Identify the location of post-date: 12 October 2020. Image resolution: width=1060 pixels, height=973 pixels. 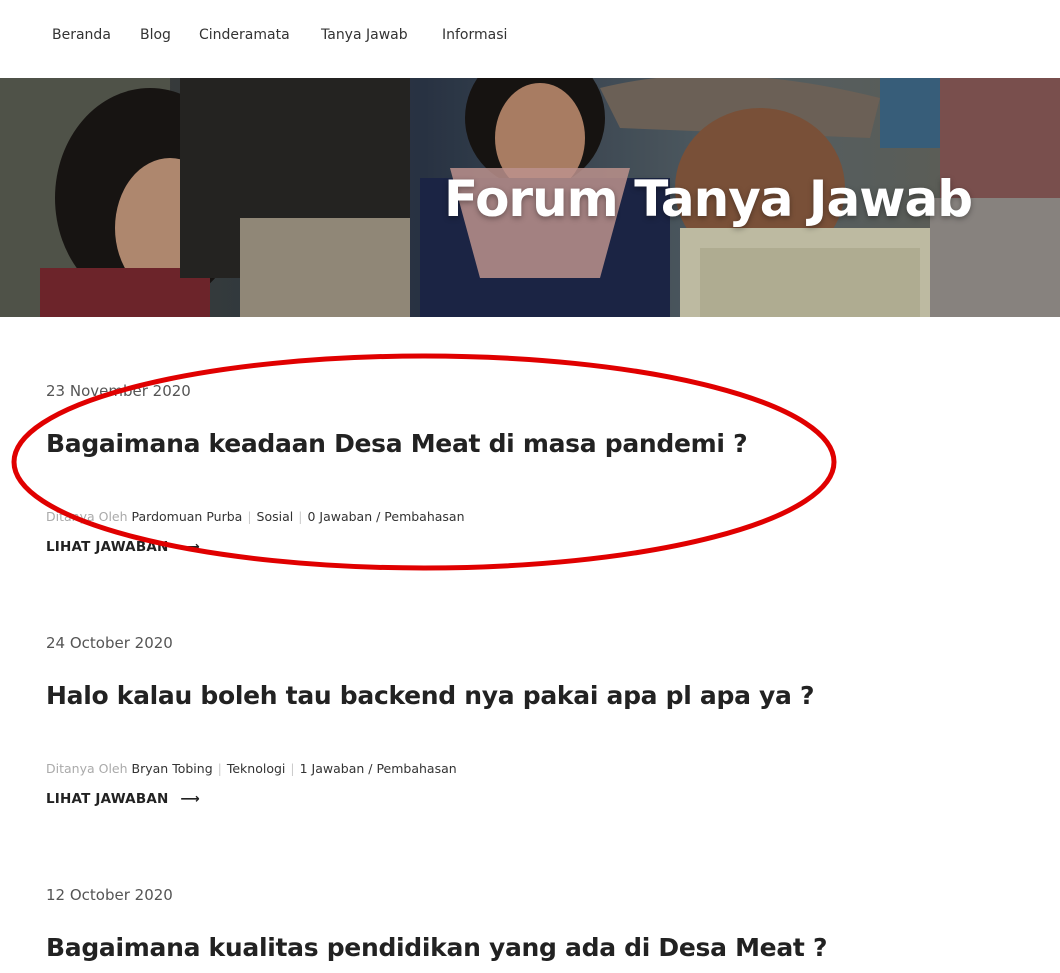
(109, 895).